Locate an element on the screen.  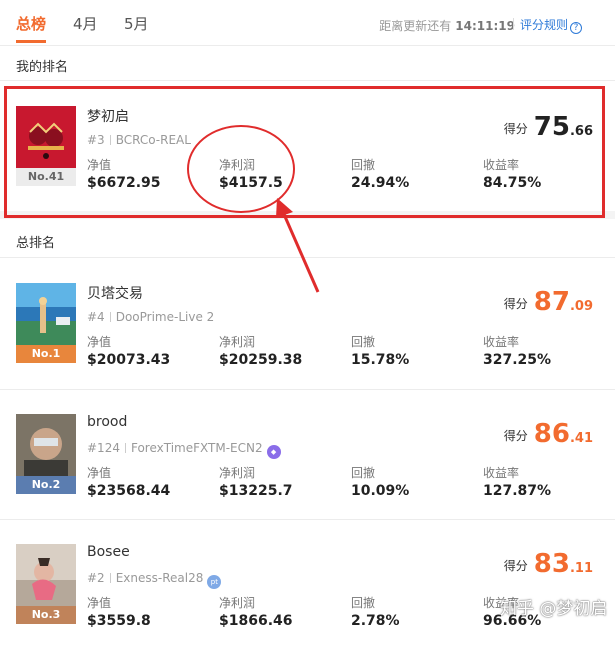
score: 得分 87.09 is located at coordinates (548, 302).